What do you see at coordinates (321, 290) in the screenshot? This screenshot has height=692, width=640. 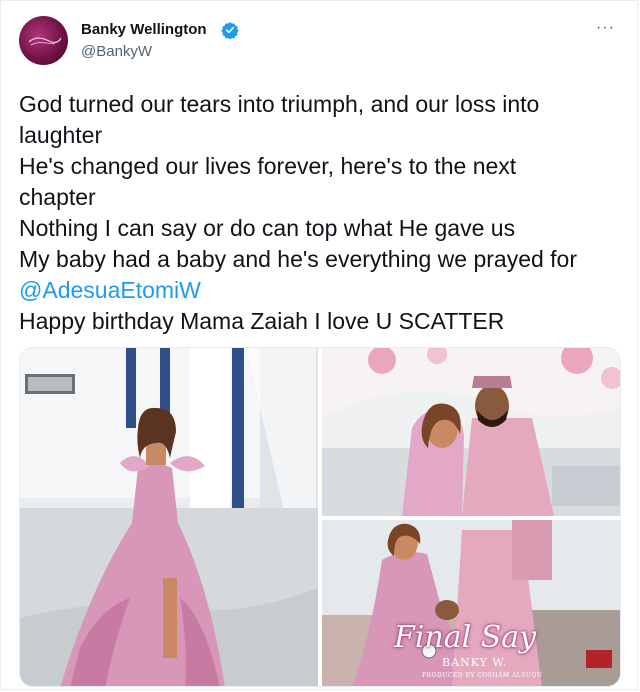 I see `mention-link: @AdesuaEtomiW` at bounding box center [321, 290].